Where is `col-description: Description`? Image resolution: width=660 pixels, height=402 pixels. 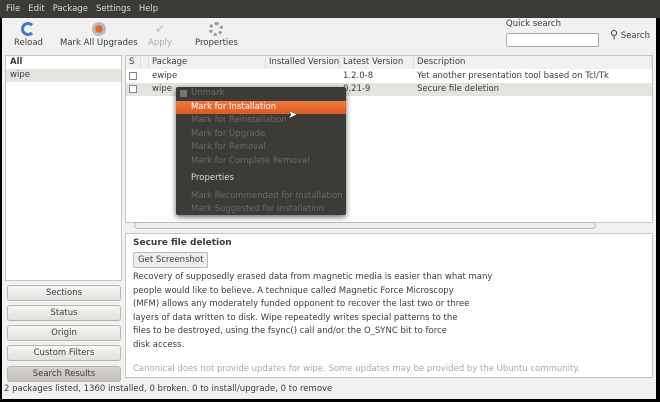 col-description: Description is located at coordinates (533, 62).